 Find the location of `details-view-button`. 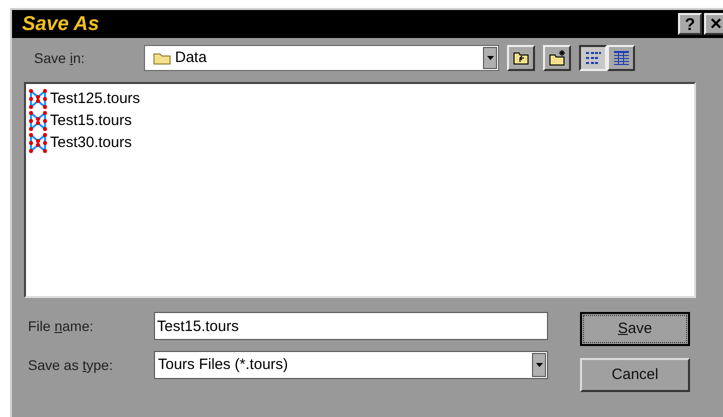

details-view-button is located at coordinates (621, 58).